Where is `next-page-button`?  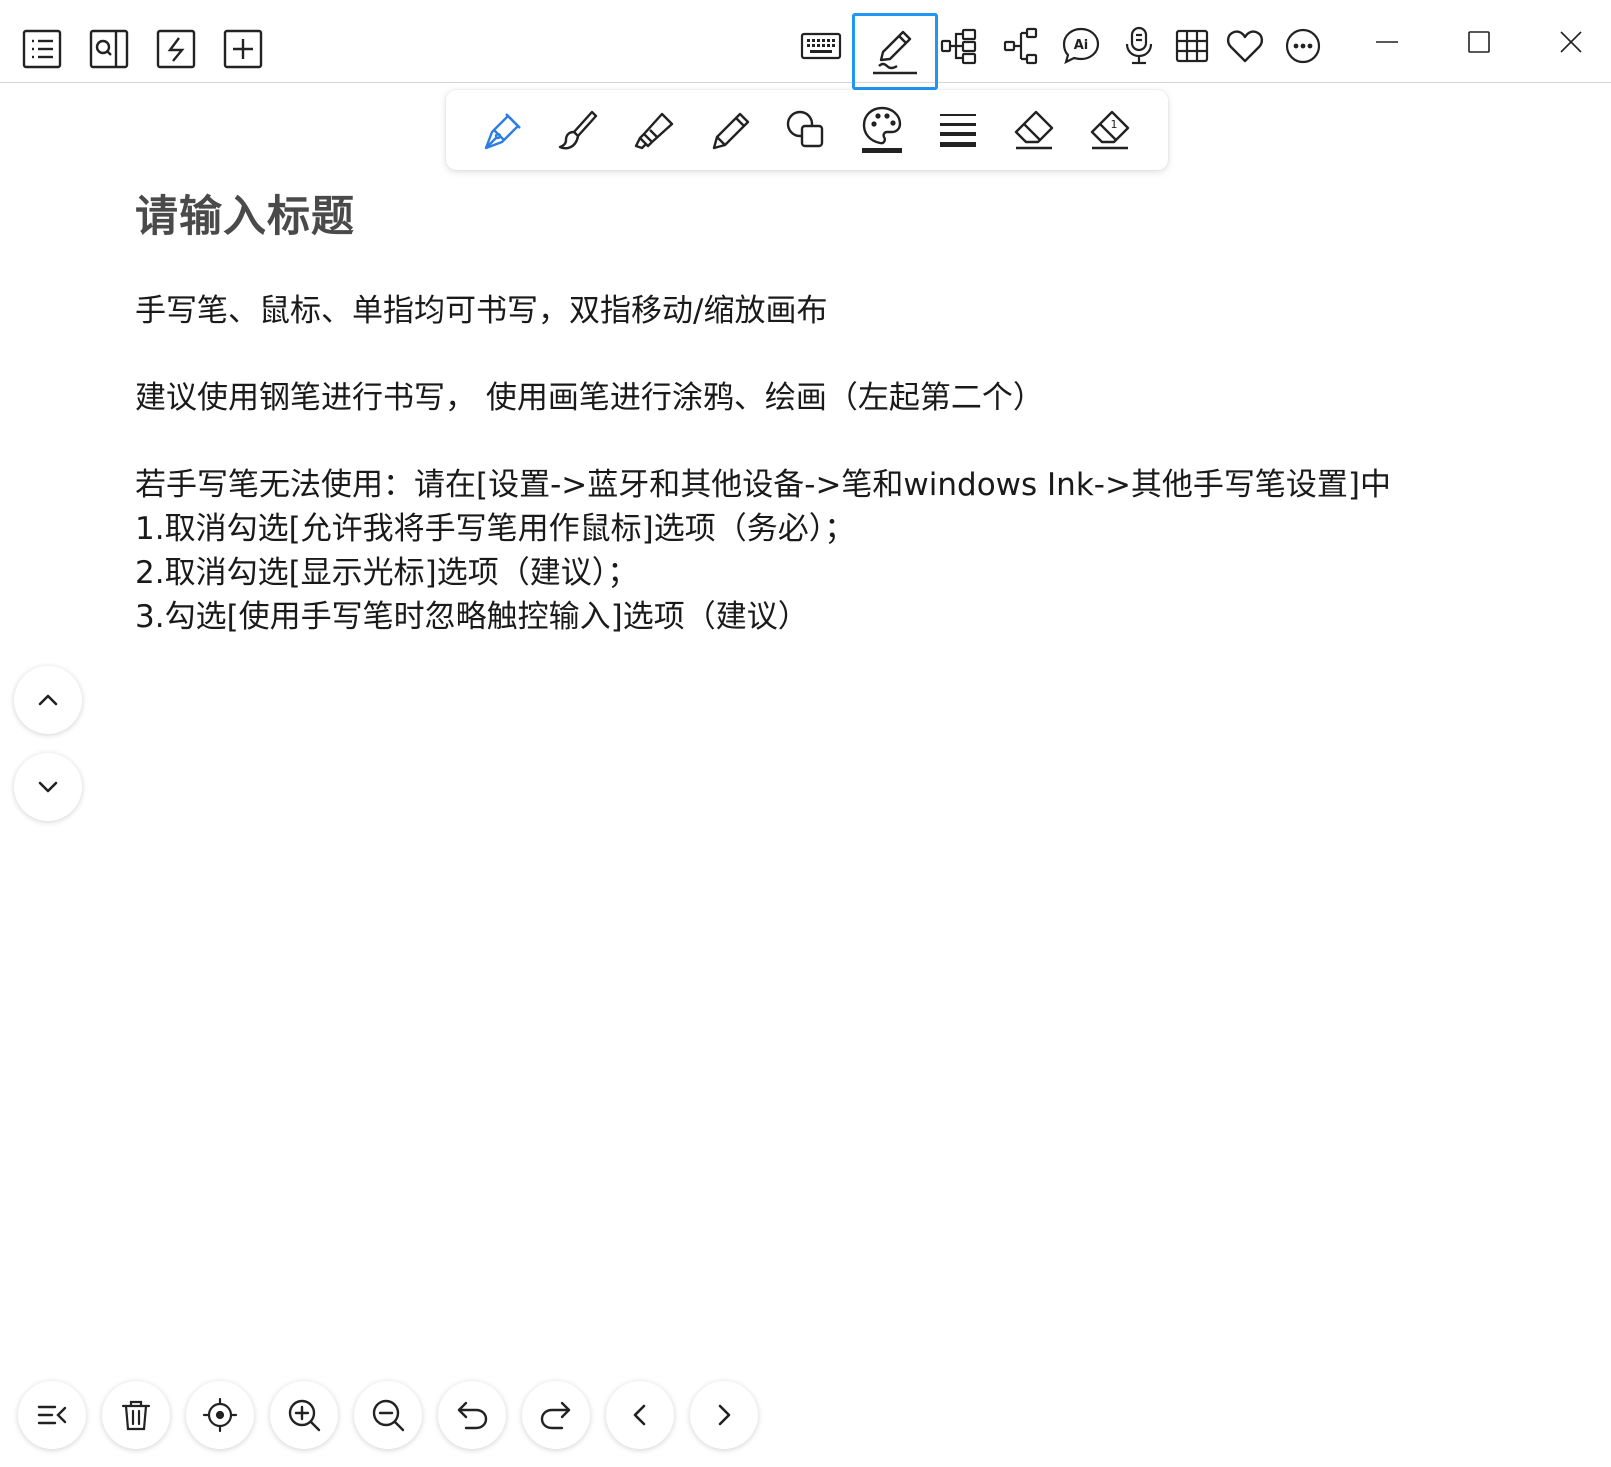
next-page-button is located at coordinates (724, 1415).